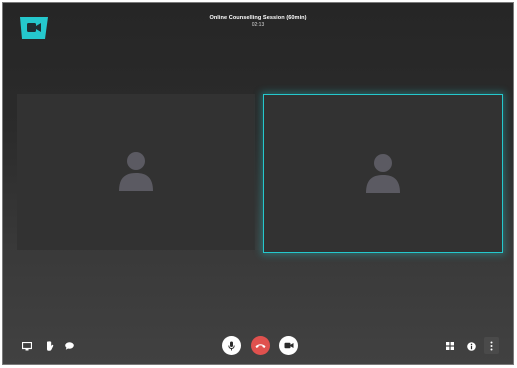 The height and width of the screenshot is (368, 517). I want to click on microphone-icon, so click(231, 345).